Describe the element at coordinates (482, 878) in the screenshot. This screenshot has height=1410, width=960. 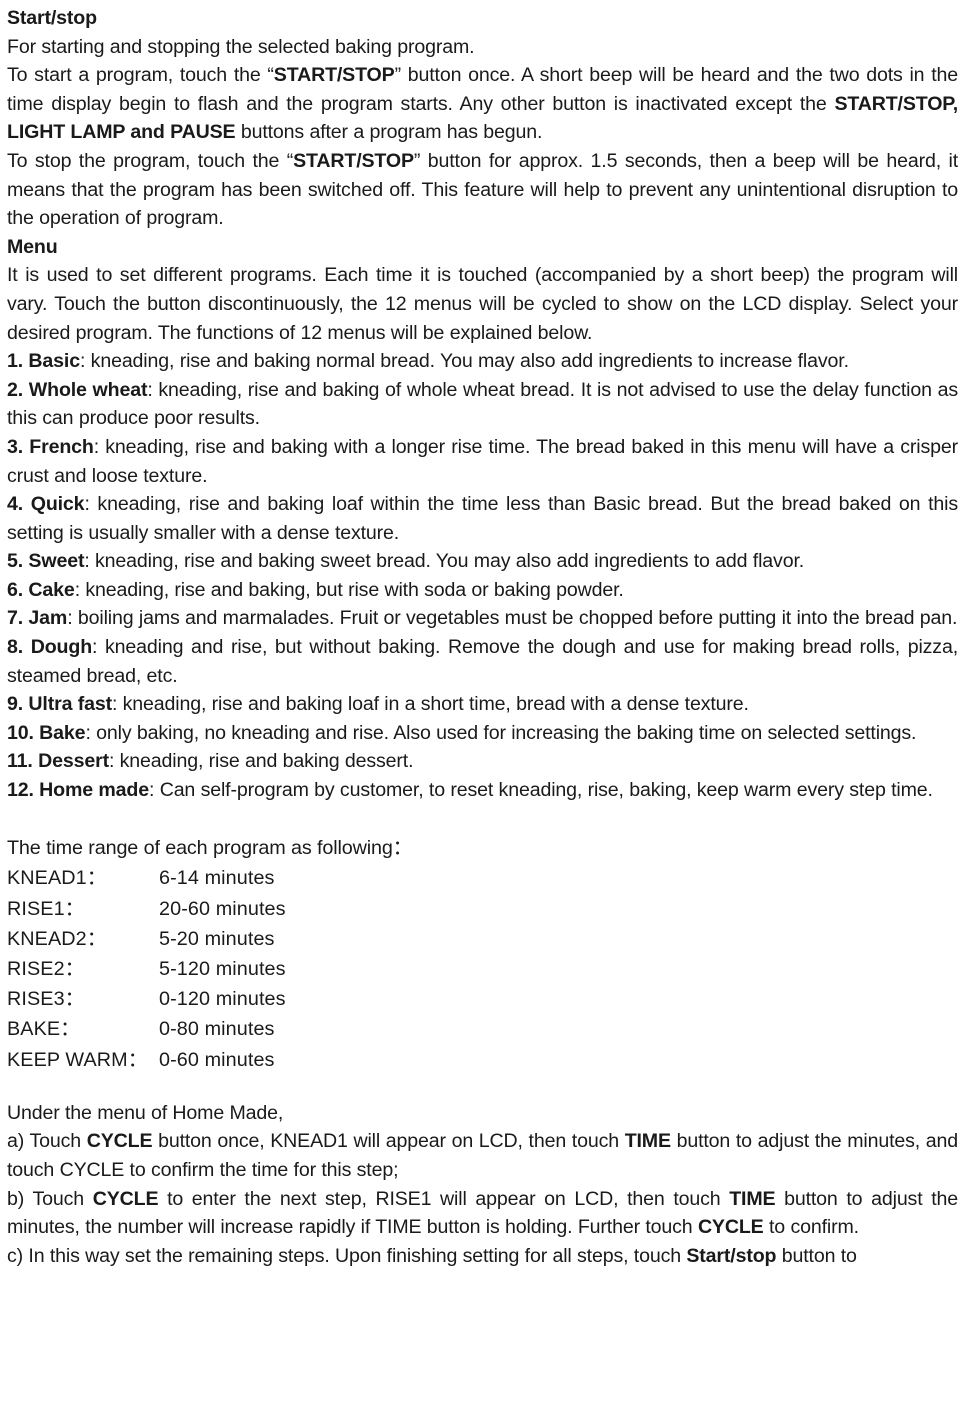
I see `time-range-row: KNEAD1： 6-14 minutes` at that location.